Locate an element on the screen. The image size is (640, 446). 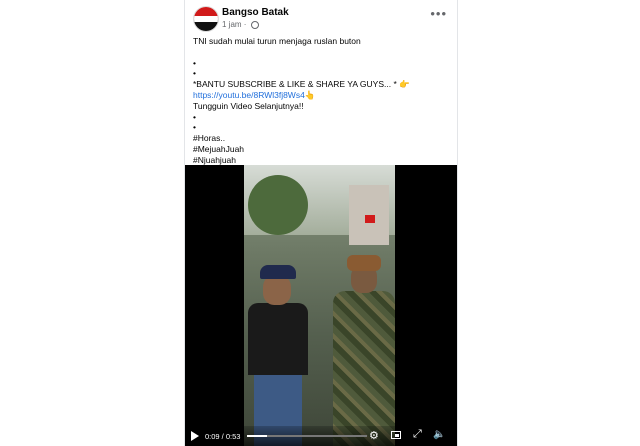
caption-line: Tungguin Video Selanjutnya!! is located at coordinates (248, 105).